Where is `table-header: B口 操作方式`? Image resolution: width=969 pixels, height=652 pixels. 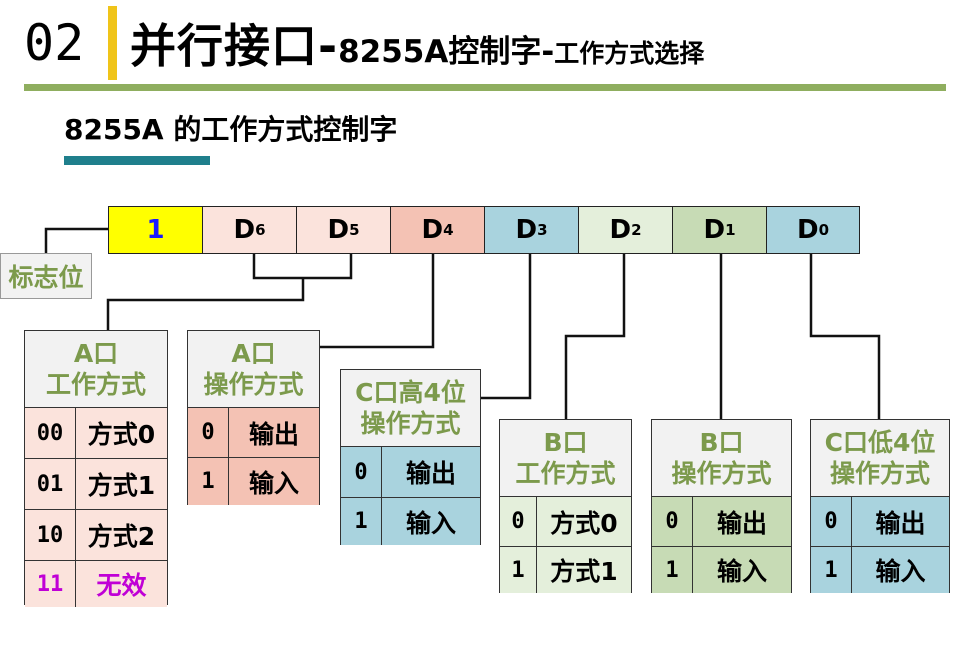
table-header: B口 操作方式 is located at coordinates (721, 458).